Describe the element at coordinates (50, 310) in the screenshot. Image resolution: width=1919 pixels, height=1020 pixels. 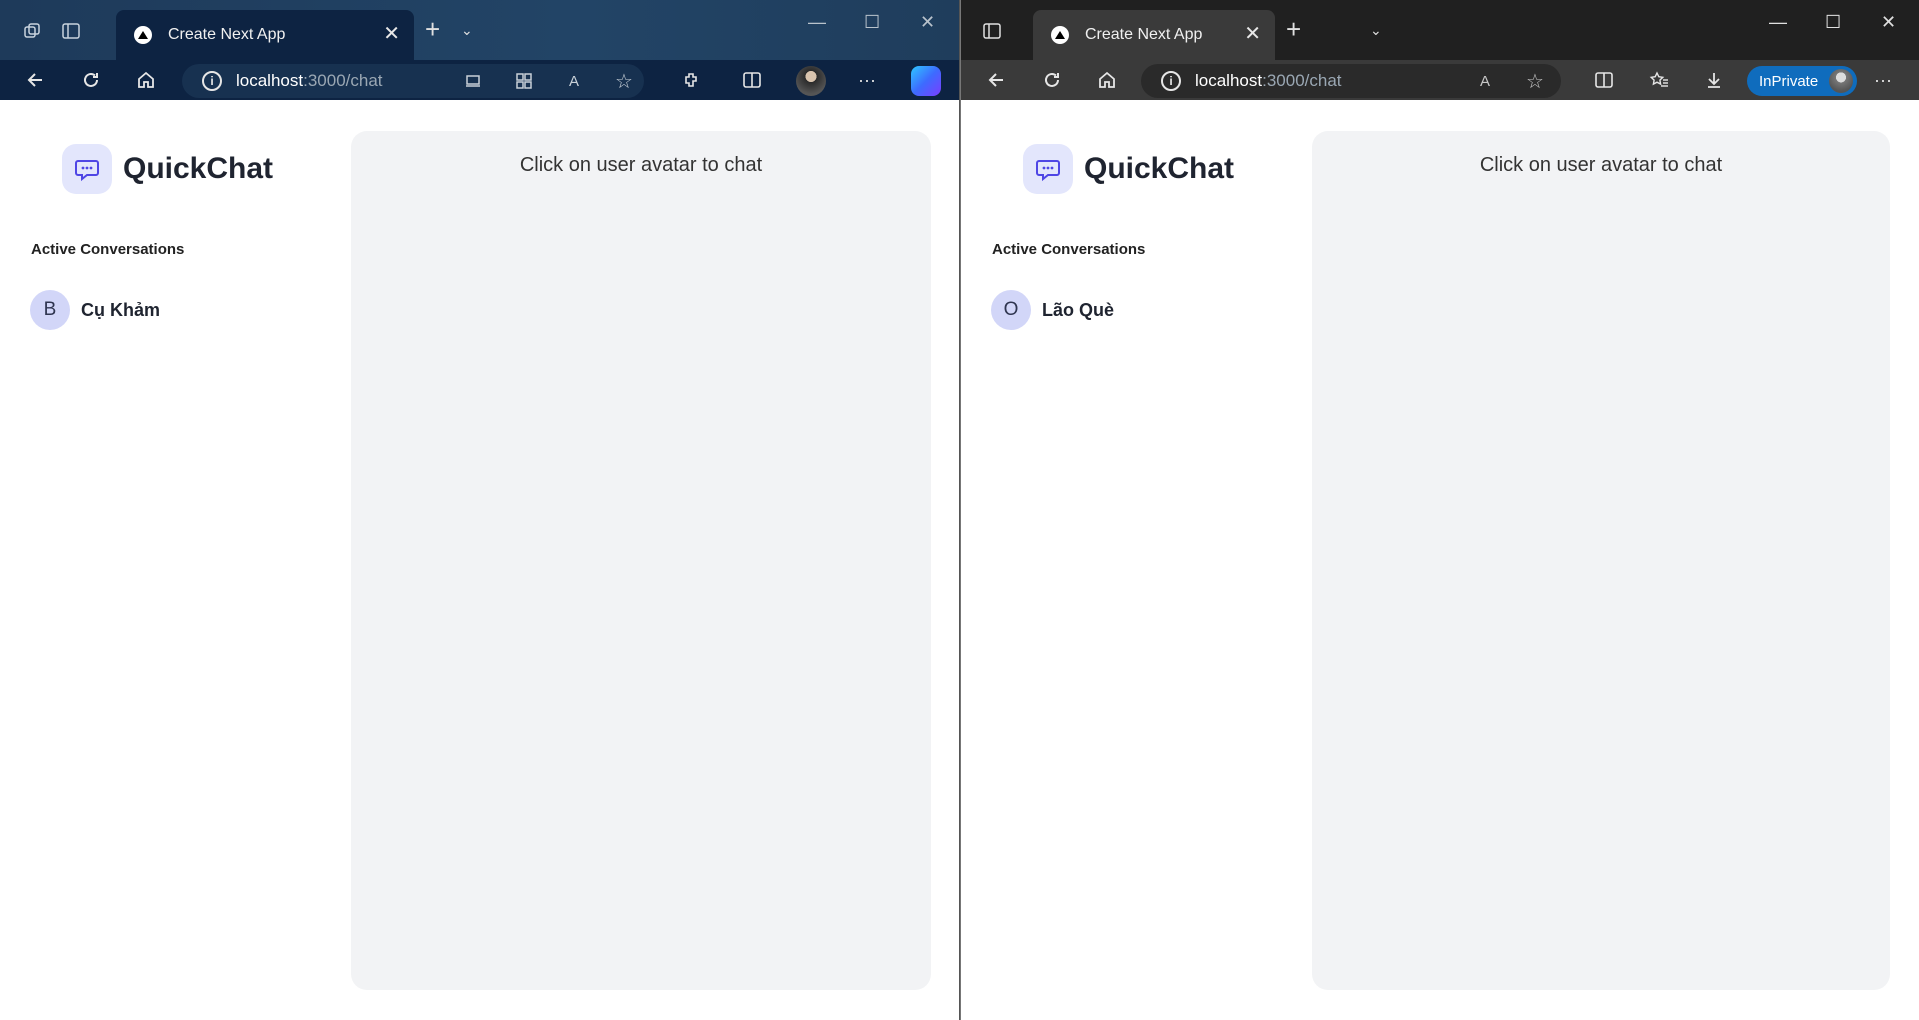
I see `user-avatar: B` at that location.